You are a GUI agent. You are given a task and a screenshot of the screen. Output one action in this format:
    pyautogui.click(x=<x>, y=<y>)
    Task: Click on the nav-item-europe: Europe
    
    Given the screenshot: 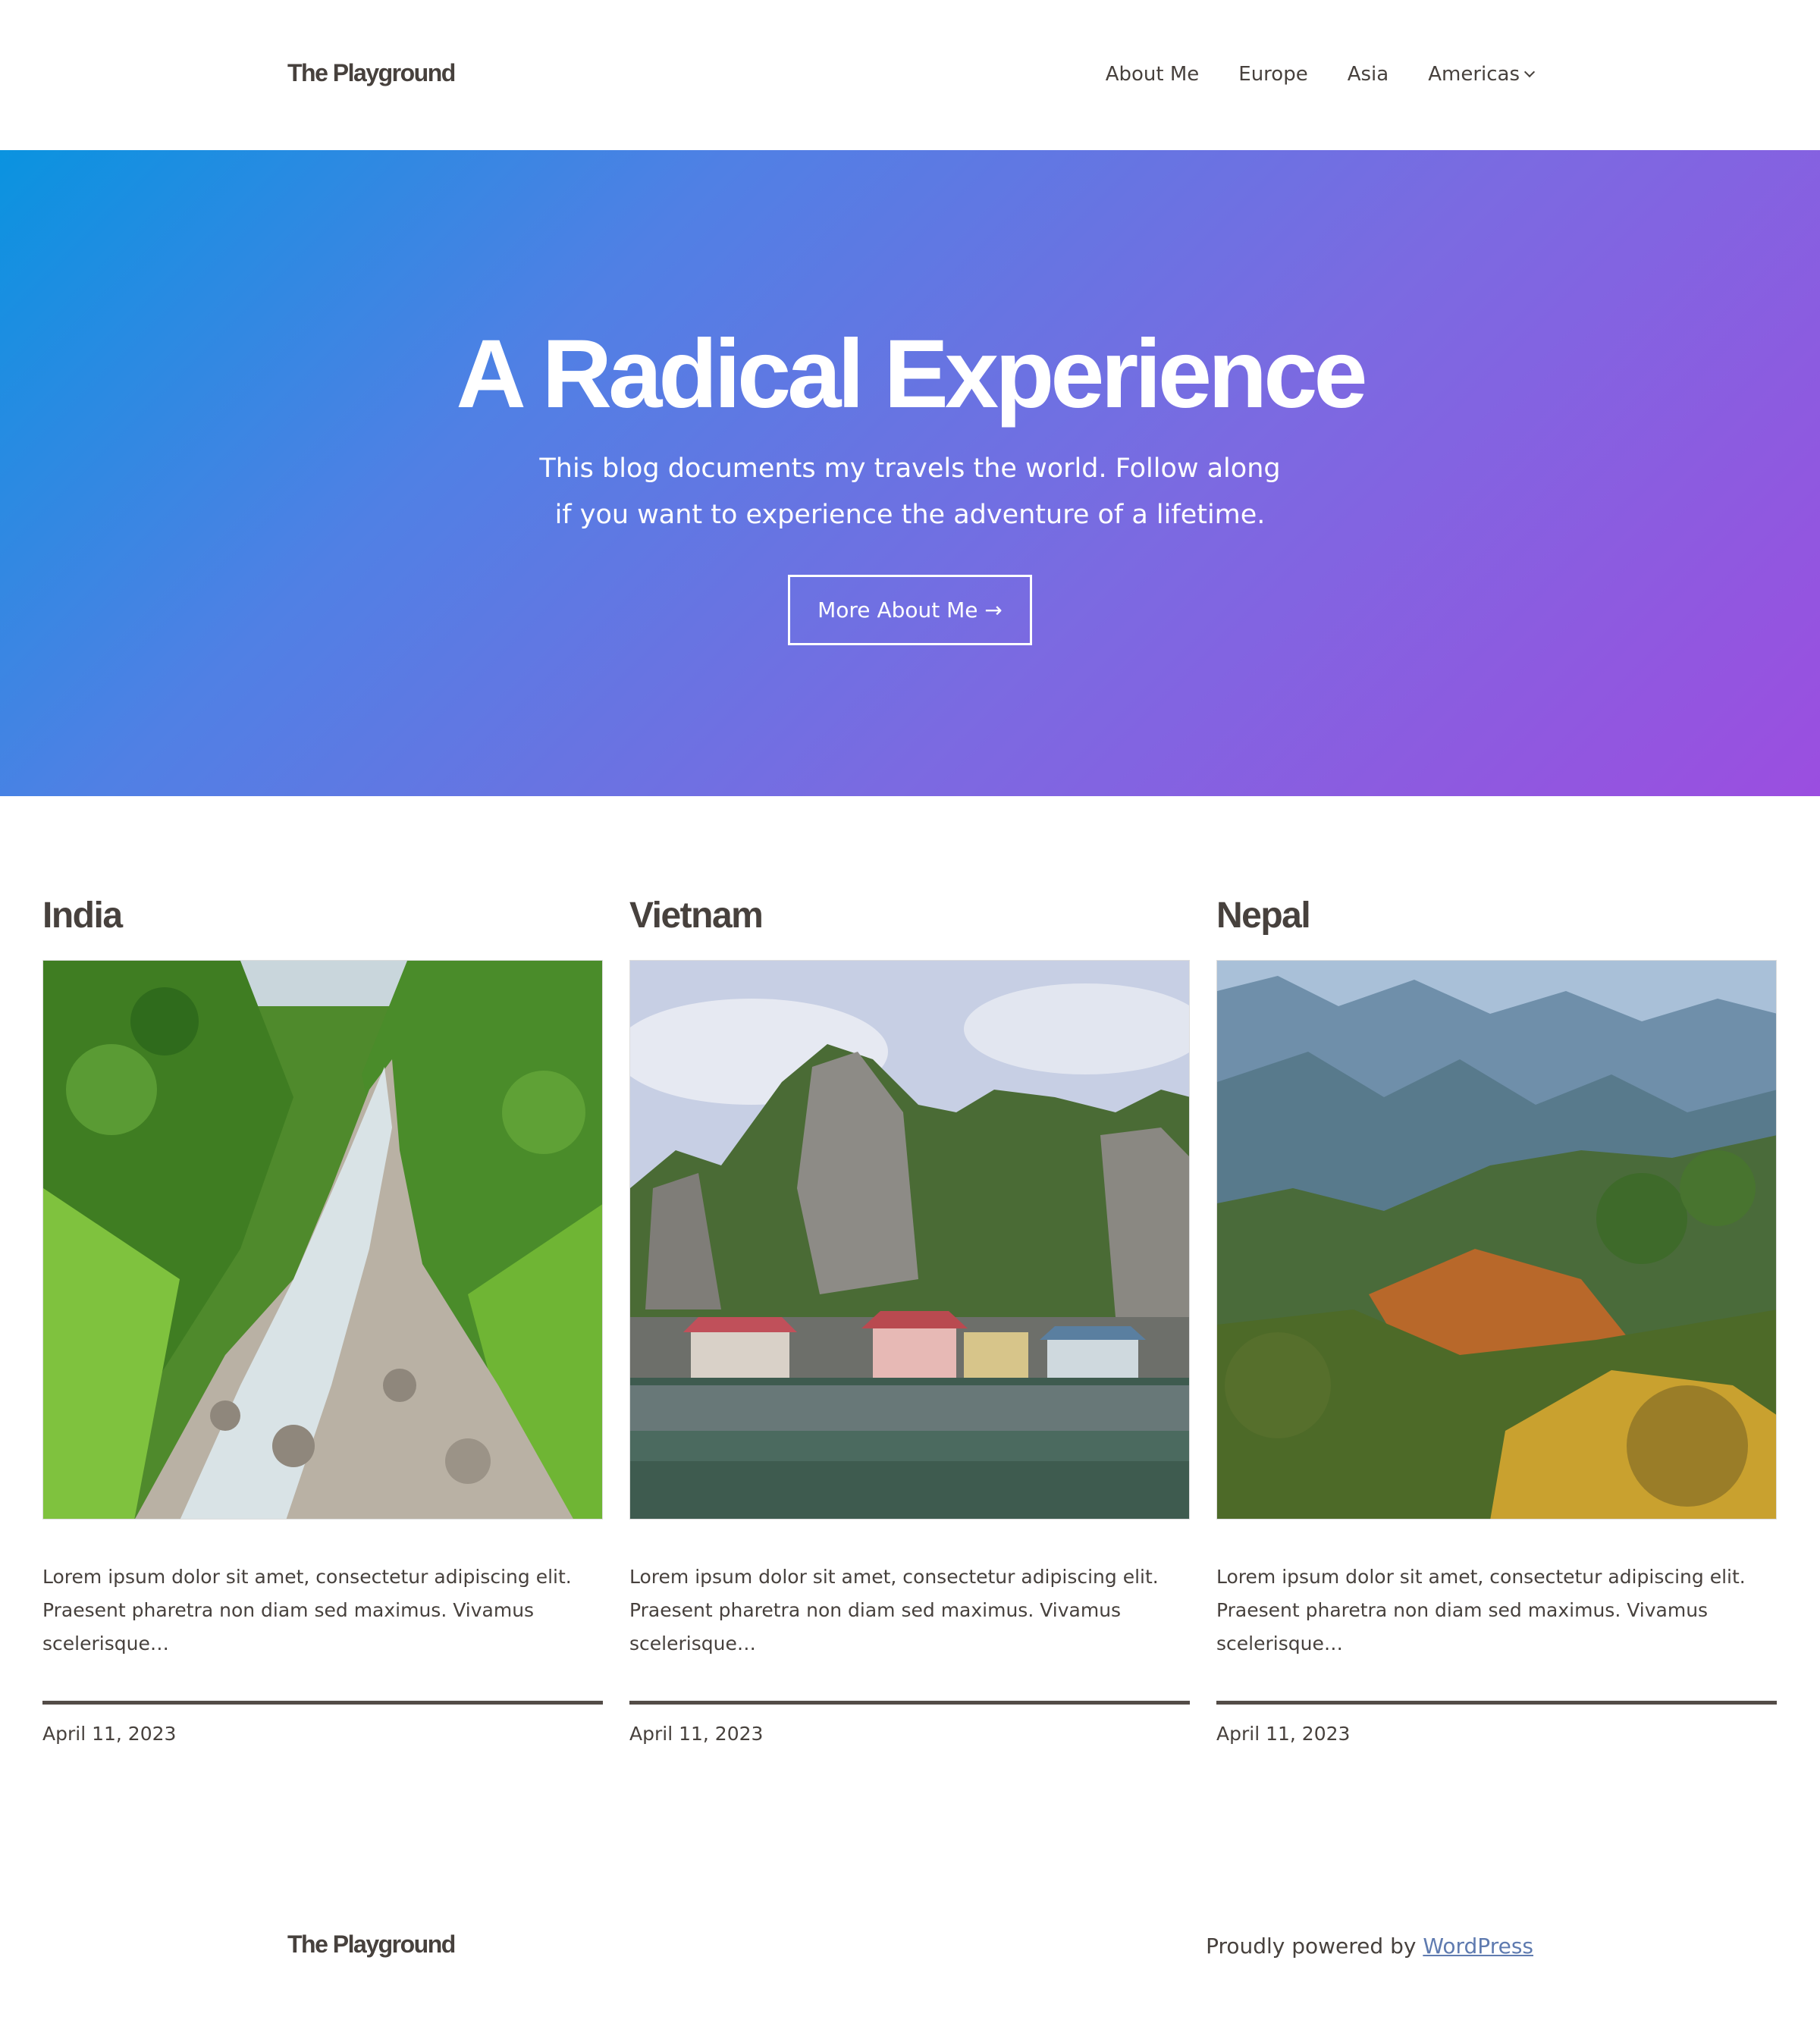 What is the action you would take?
    pyautogui.click(x=1272, y=75)
    